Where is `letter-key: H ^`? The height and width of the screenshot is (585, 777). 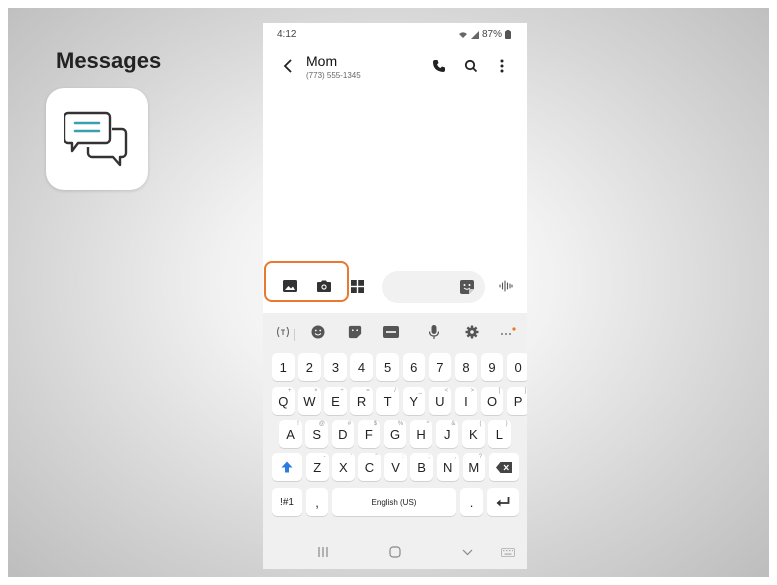 letter-key: H ^ is located at coordinates (421, 434).